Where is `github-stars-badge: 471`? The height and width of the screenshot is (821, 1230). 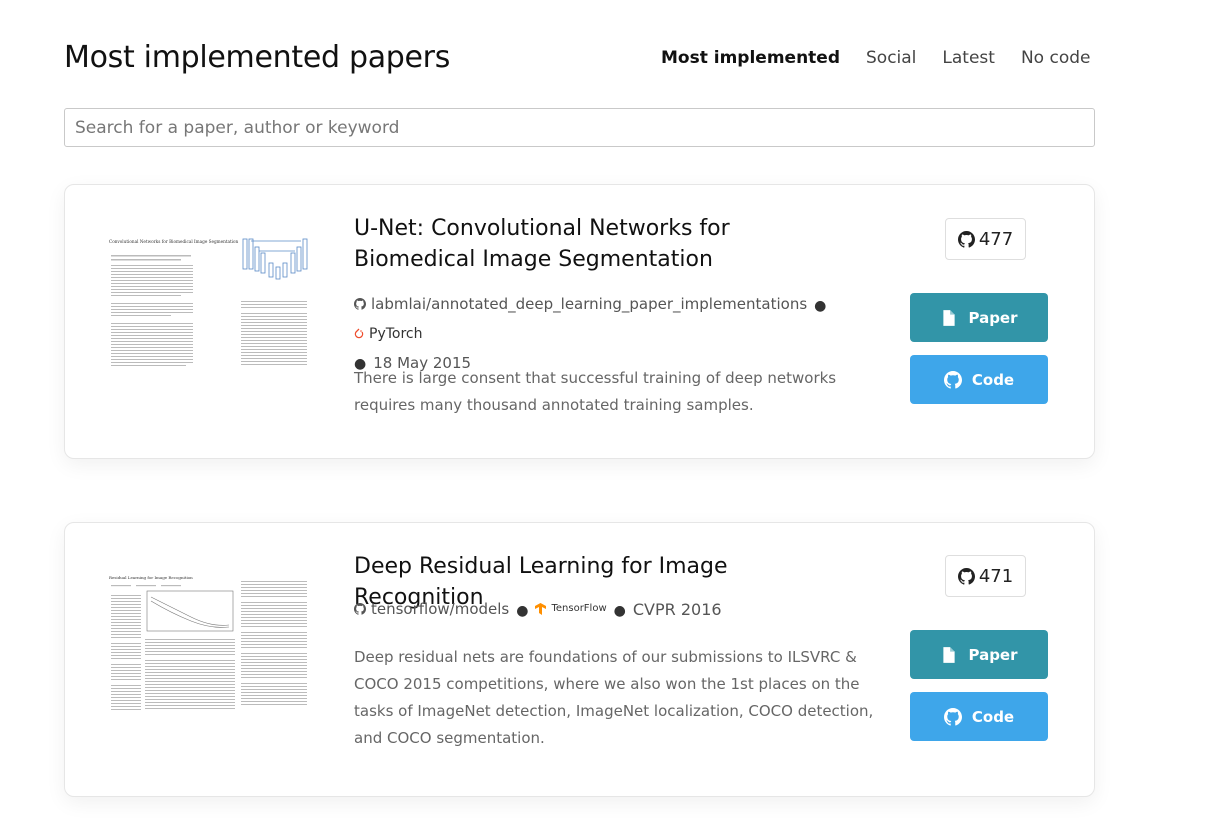 github-stars-badge: 471 is located at coordinates (985, 576).